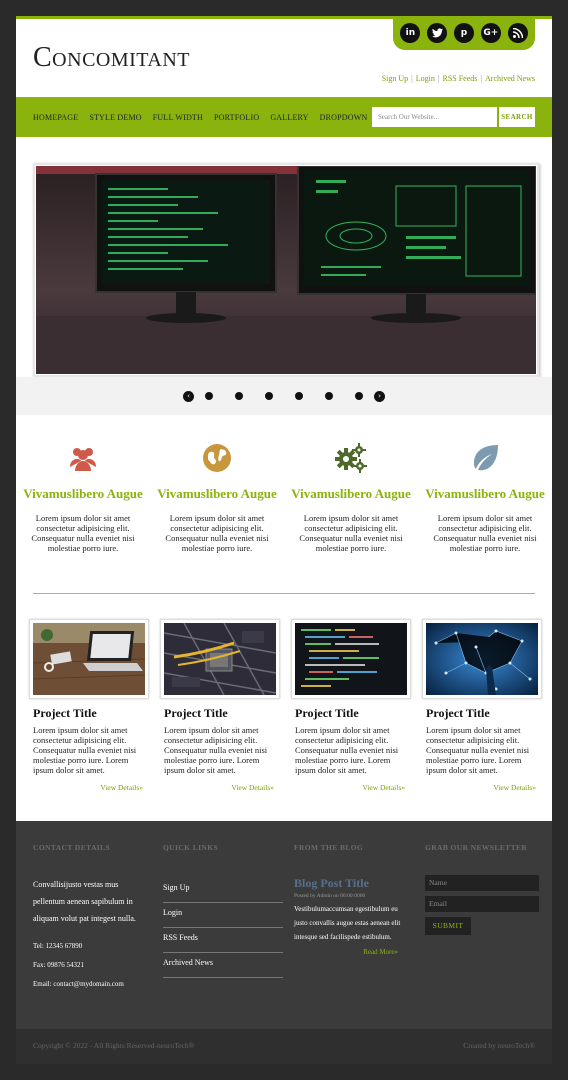 This screenshot has height=1080, width=568. What do you see at coordinates (482, 904) in the screenshot?
I see `newsletter-email-input: Email` at bounding box center [482, 904].